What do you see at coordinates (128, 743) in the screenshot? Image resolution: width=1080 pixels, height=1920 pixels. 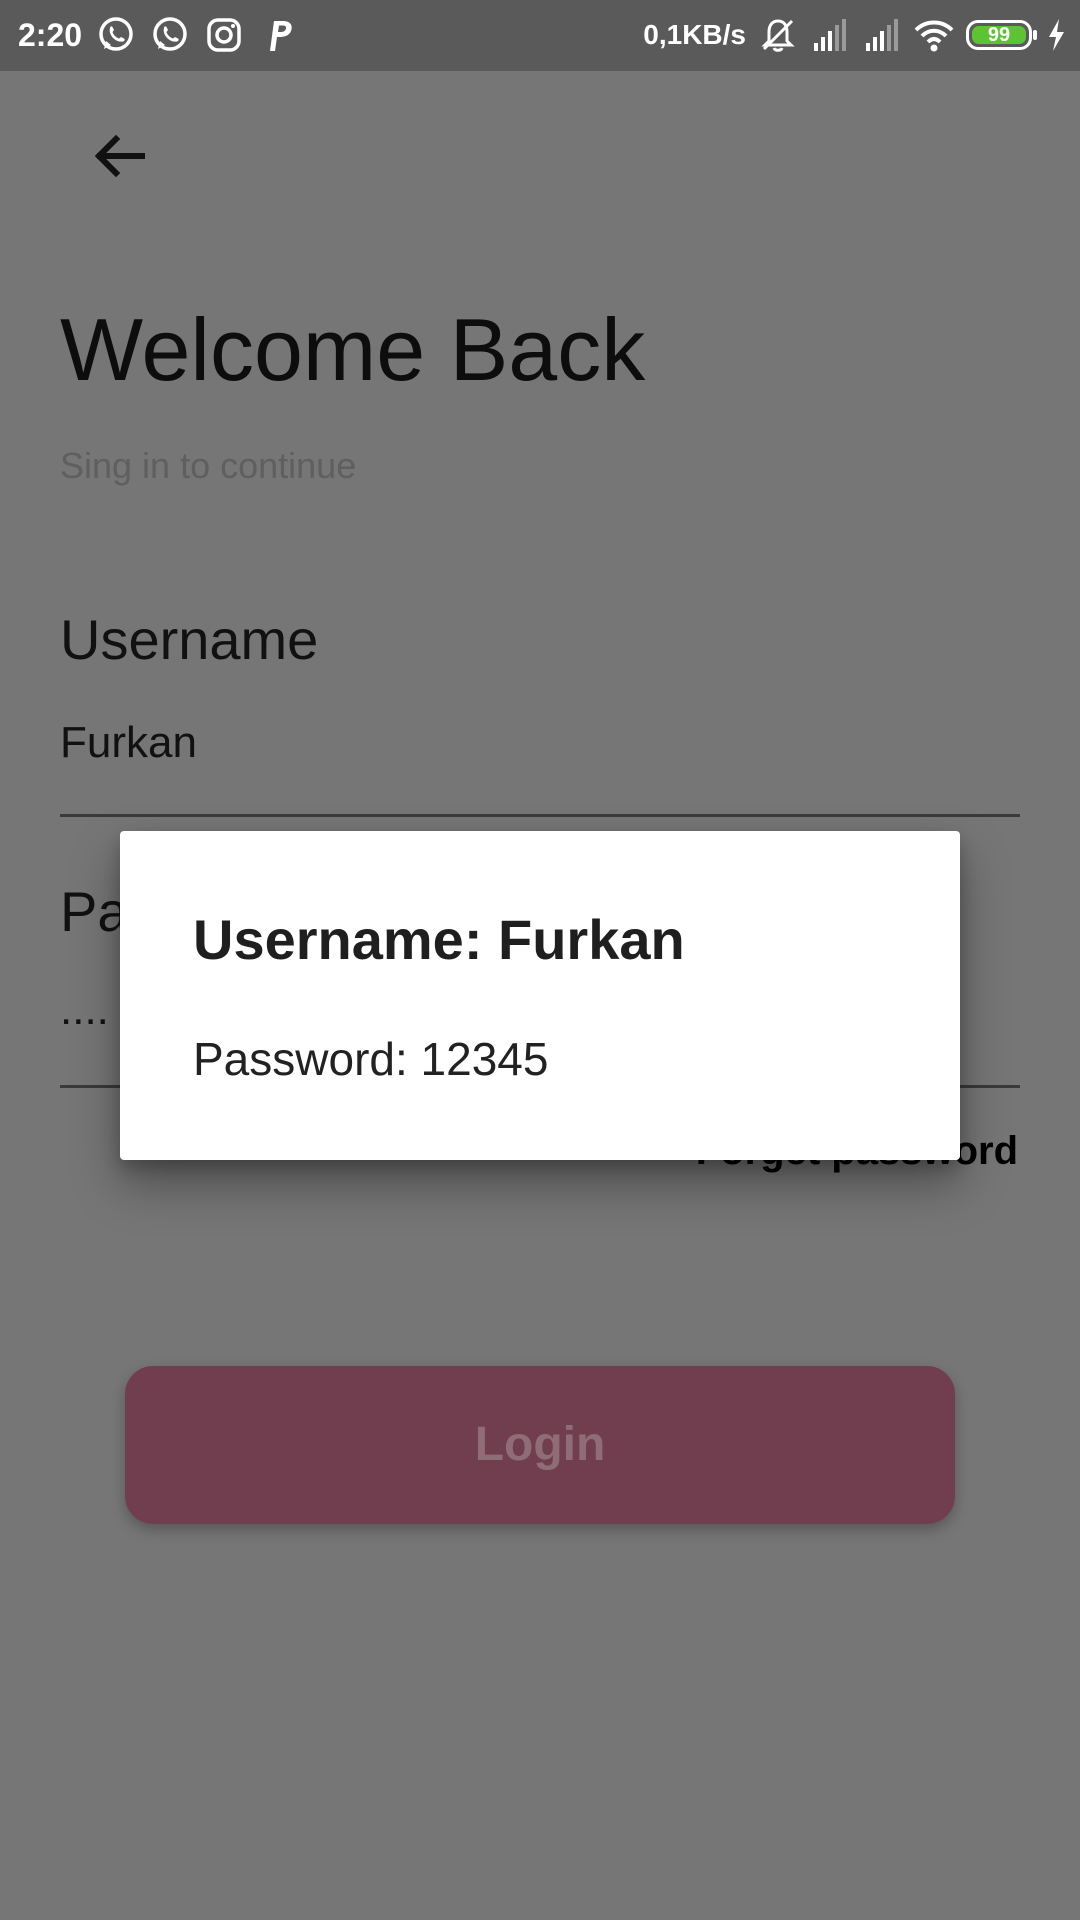 I see `username-input: Furkan` at bounding box center [128, 743].